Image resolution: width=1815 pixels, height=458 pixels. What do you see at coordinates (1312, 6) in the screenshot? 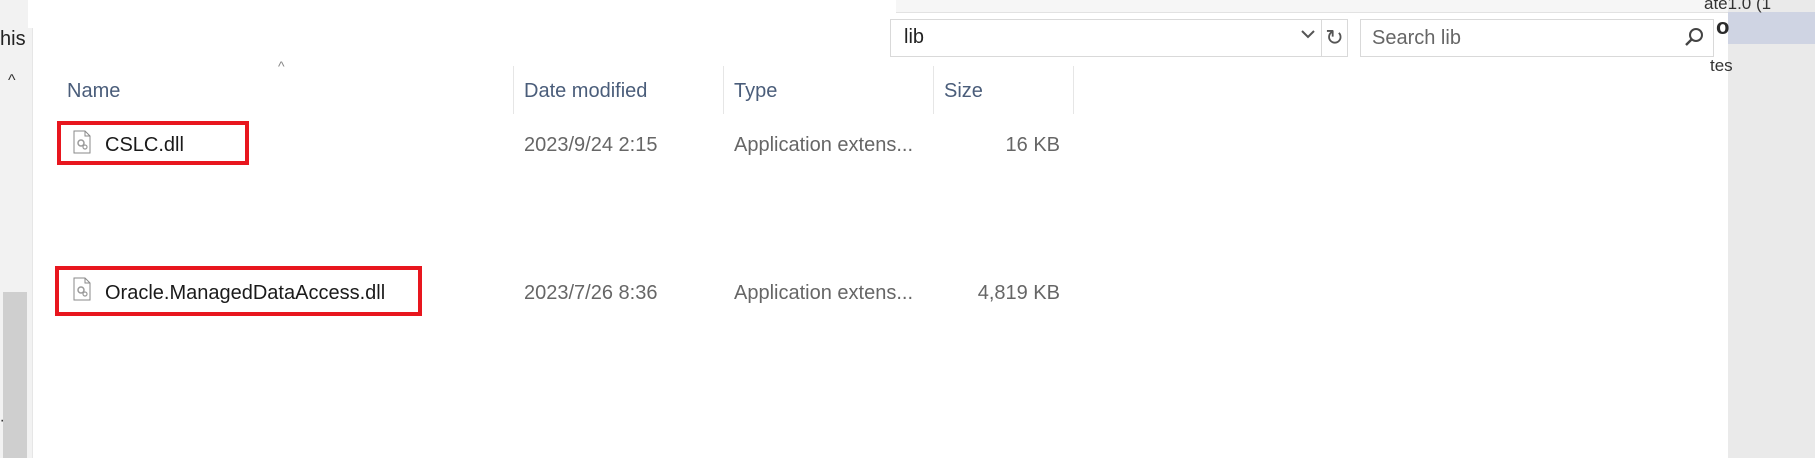
I see `ribbon-edge` at bounding box center [1312, 6].